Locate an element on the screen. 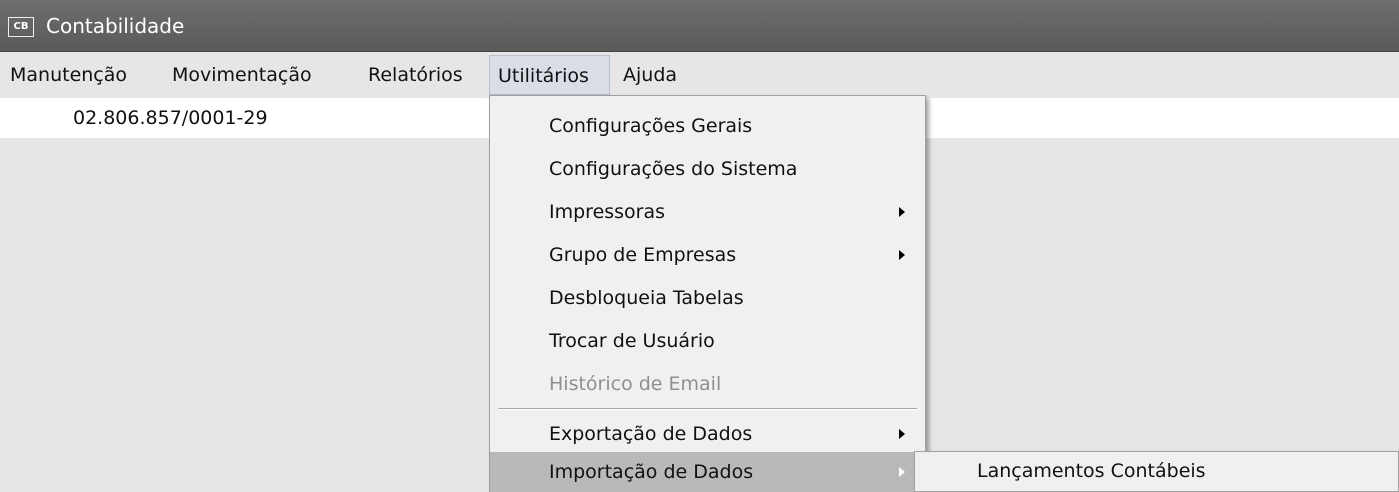 The width and height of the screenshot is (1399, 492). menu-movimentacao: Movimentação is located at coordinates (242, 75).